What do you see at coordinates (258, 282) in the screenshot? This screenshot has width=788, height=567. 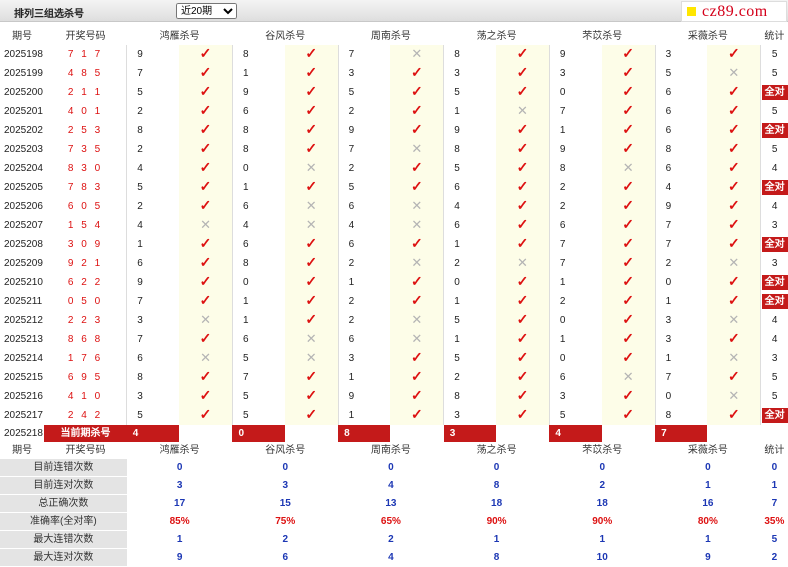 I see `kill-number-cell: 0` at bounding box center [258, 282].